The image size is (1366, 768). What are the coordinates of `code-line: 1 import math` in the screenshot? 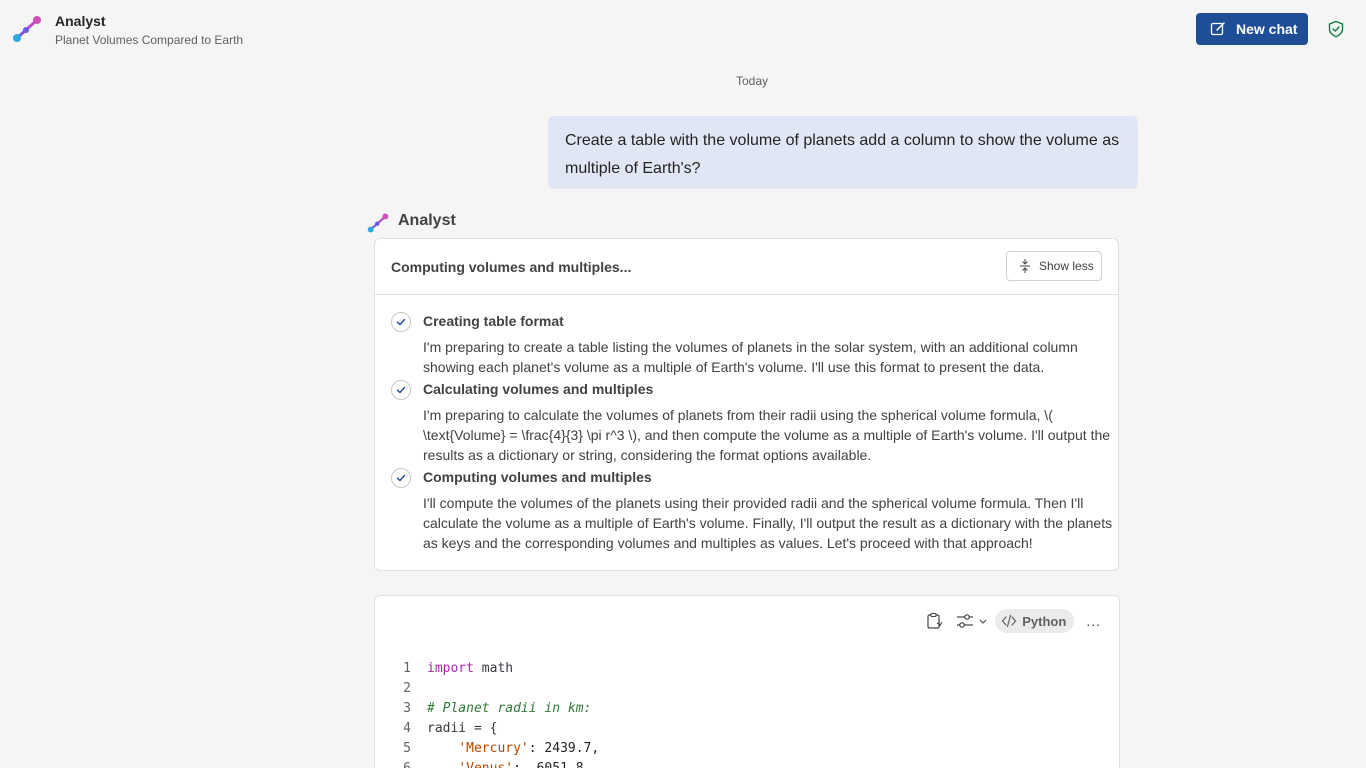 It's located at (496, 669).